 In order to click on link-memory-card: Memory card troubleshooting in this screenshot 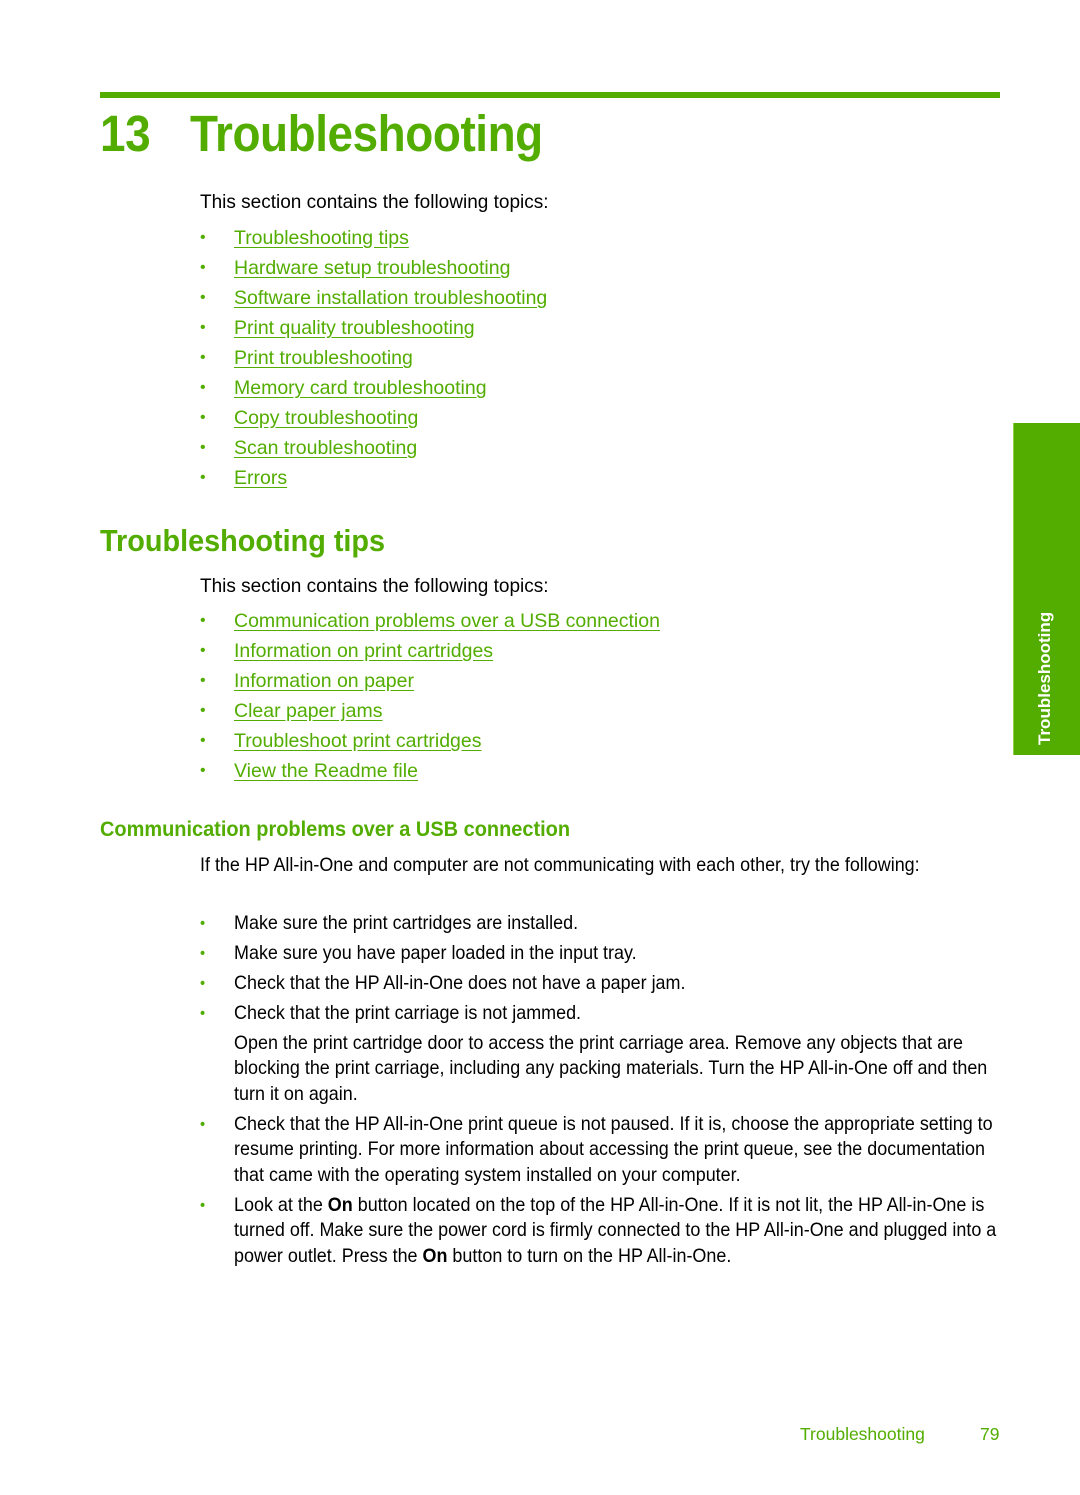, I will do `click(360, 388)`.